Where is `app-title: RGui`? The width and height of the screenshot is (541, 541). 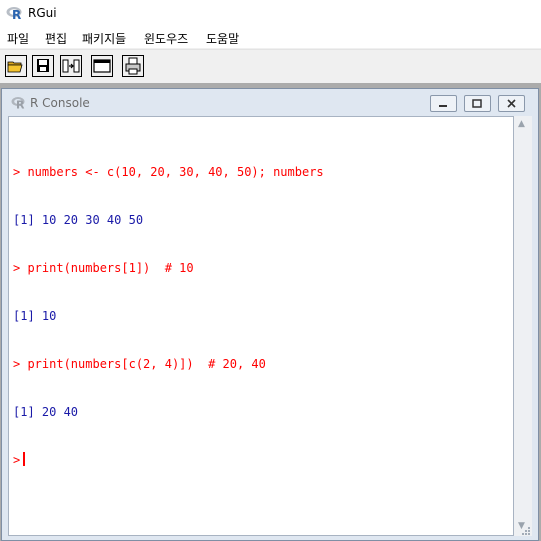
app-title: RGui is located at coordinates (42, 13).